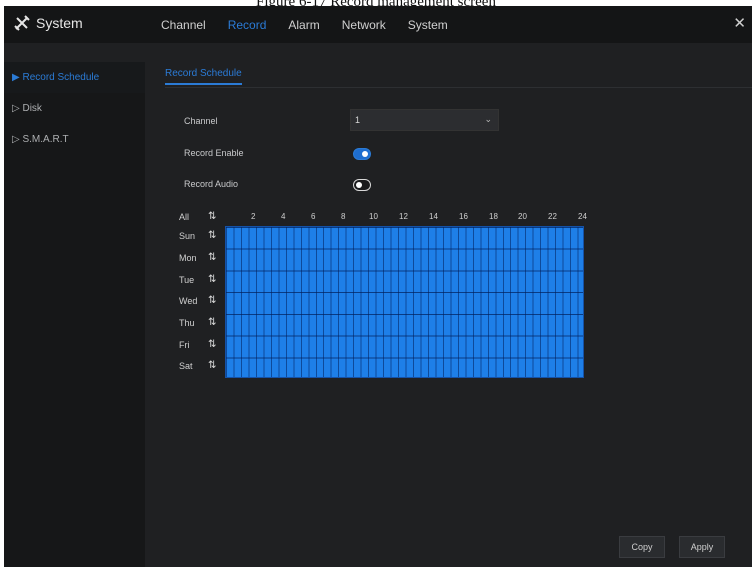 The image size is (752, 567). I want to click on app-title-label: System, so click(59, 23).